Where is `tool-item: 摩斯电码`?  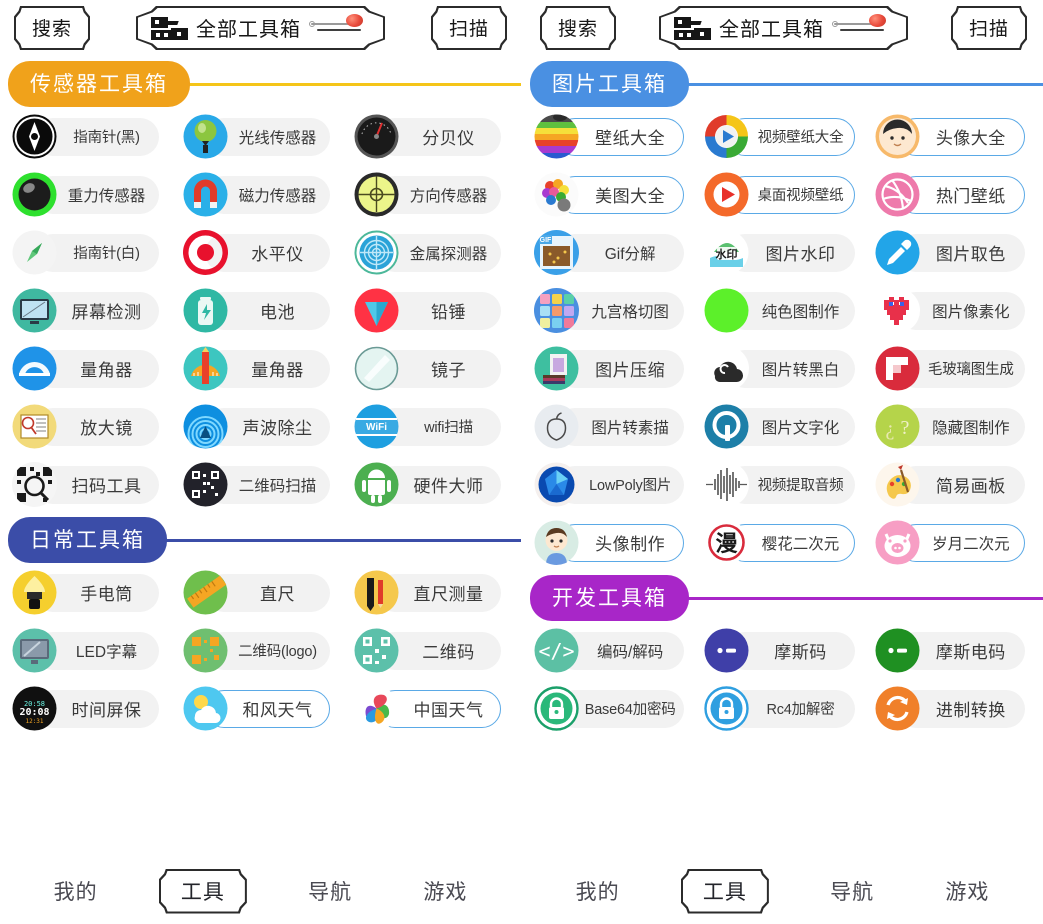 tool-item: 摩斯电码 is located at coordinates (952, 650).